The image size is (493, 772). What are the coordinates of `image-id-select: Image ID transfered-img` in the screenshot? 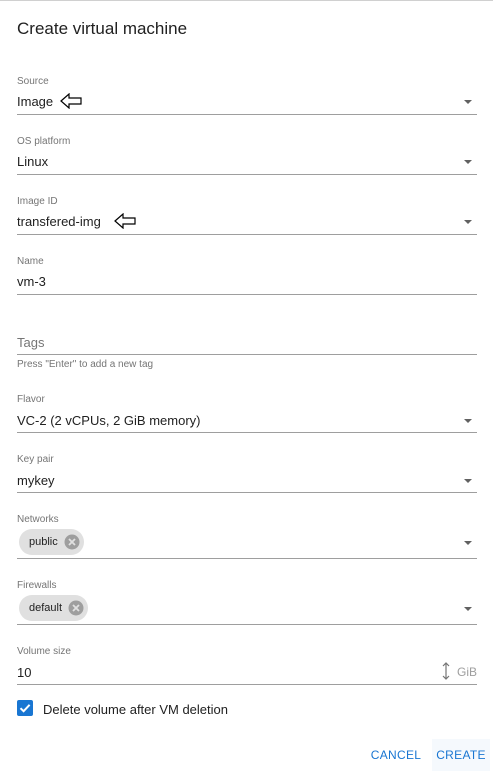 It's located at (247, 216).